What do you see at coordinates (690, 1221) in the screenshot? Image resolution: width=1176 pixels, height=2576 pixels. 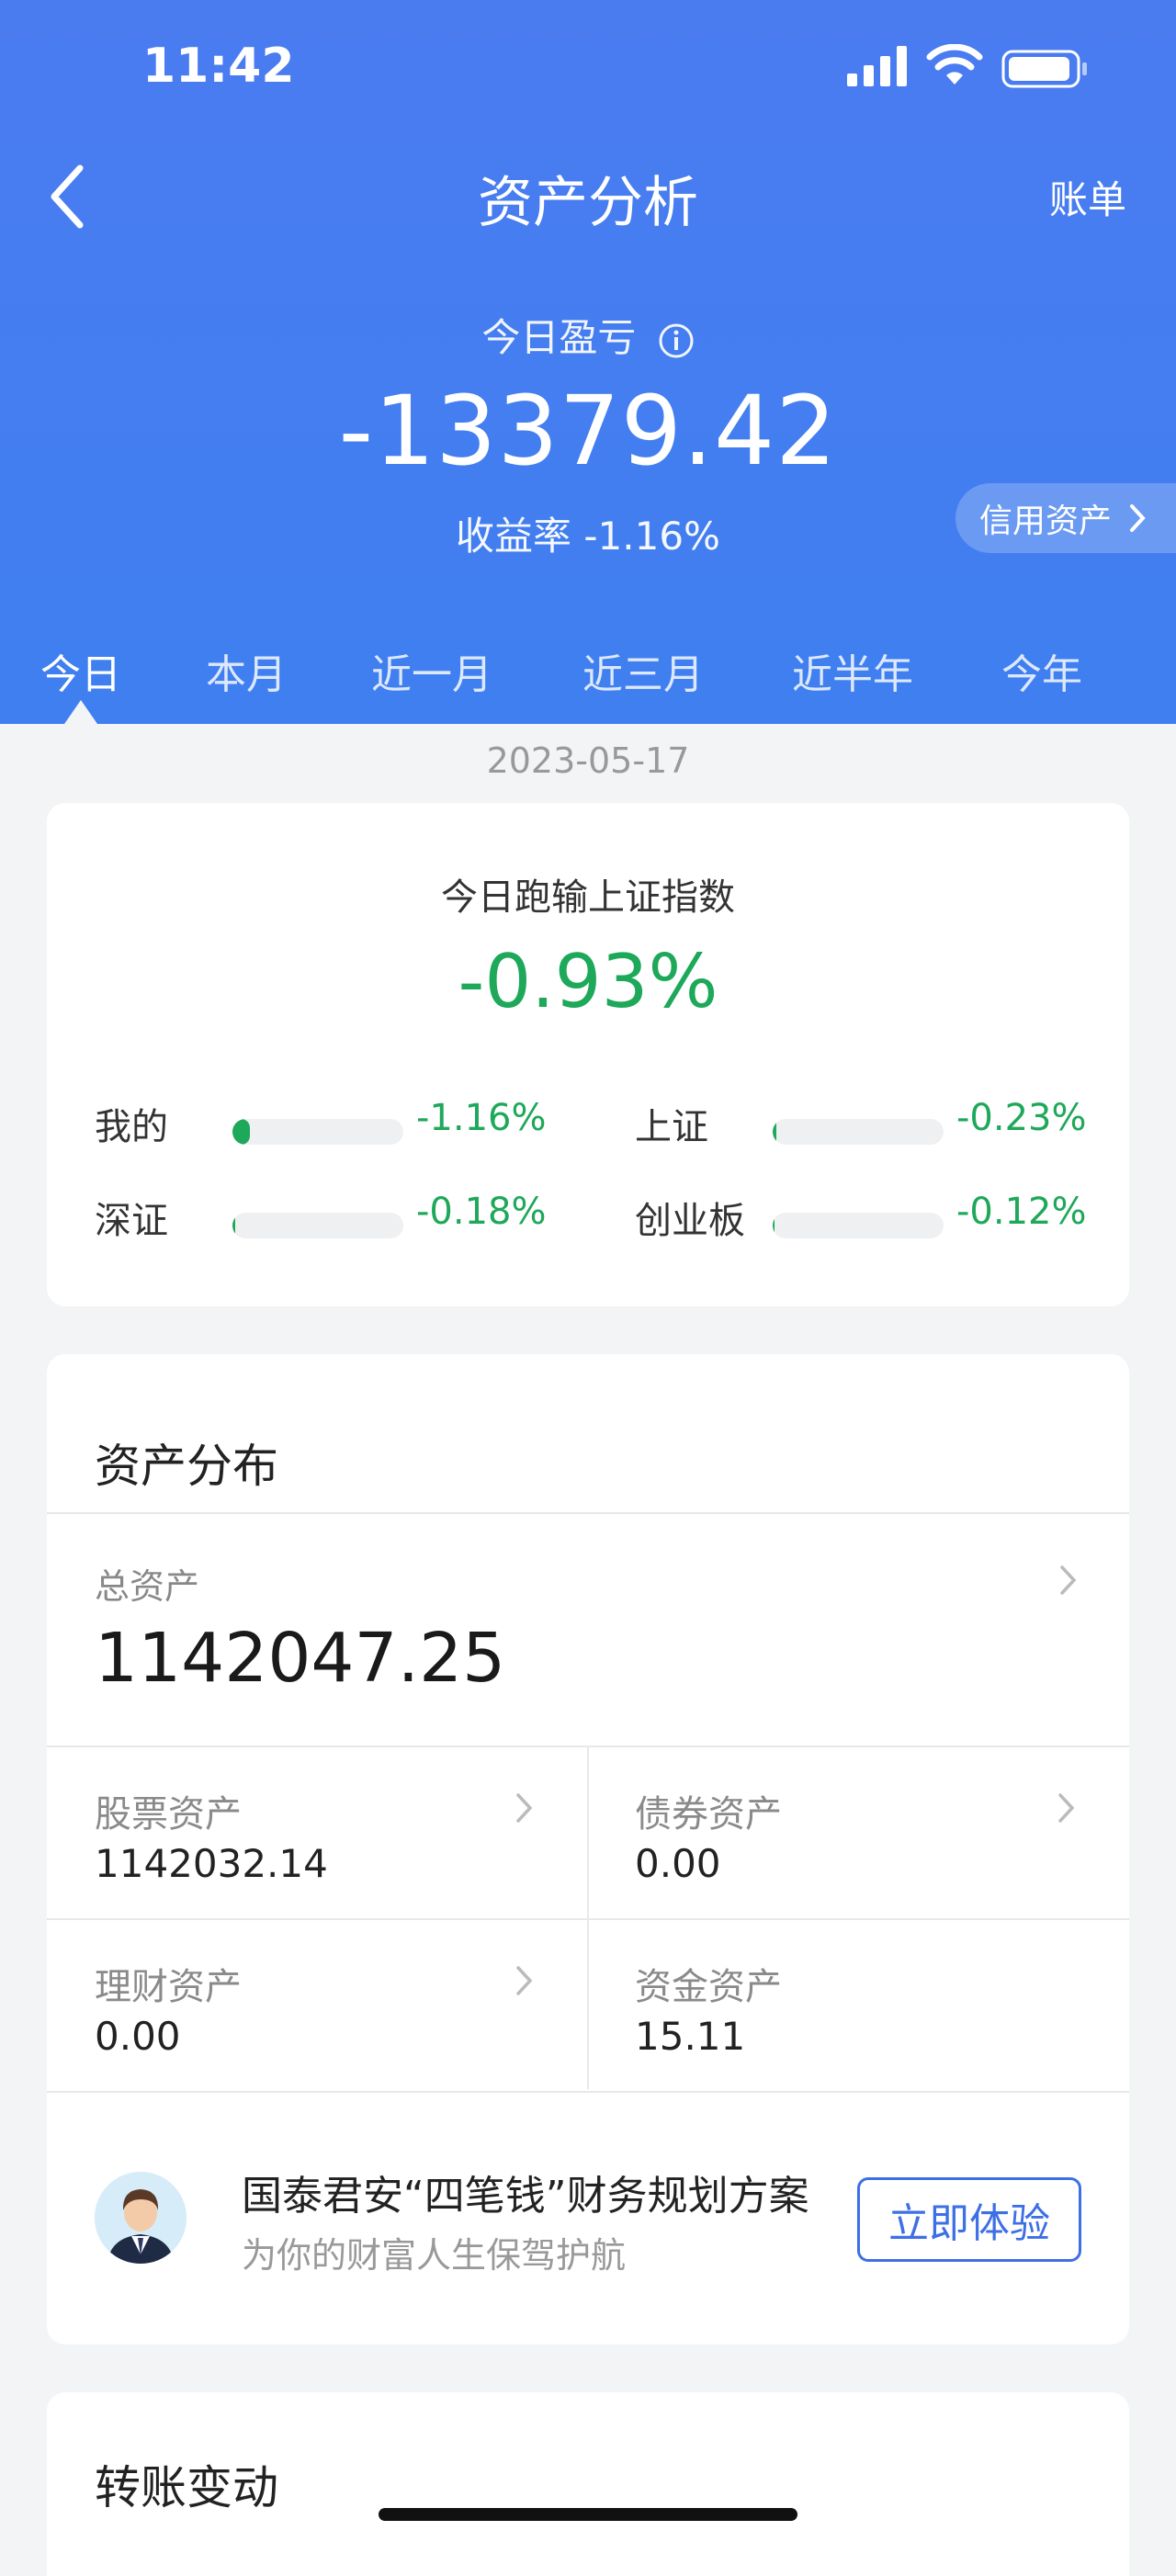 I see `comparison-label: 创业板` at bounding box center [690, 1221].